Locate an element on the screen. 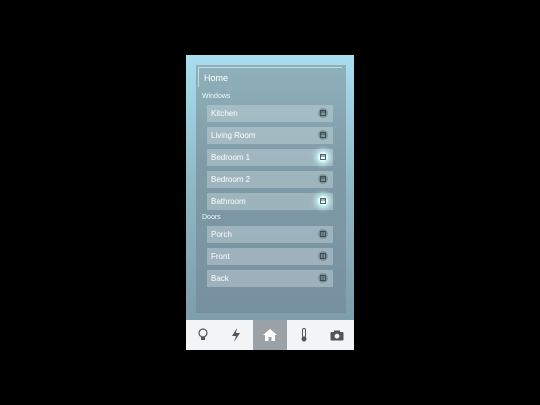 This screenshot has height=405, width=540. tab-power is located at coordinates (237, 335).